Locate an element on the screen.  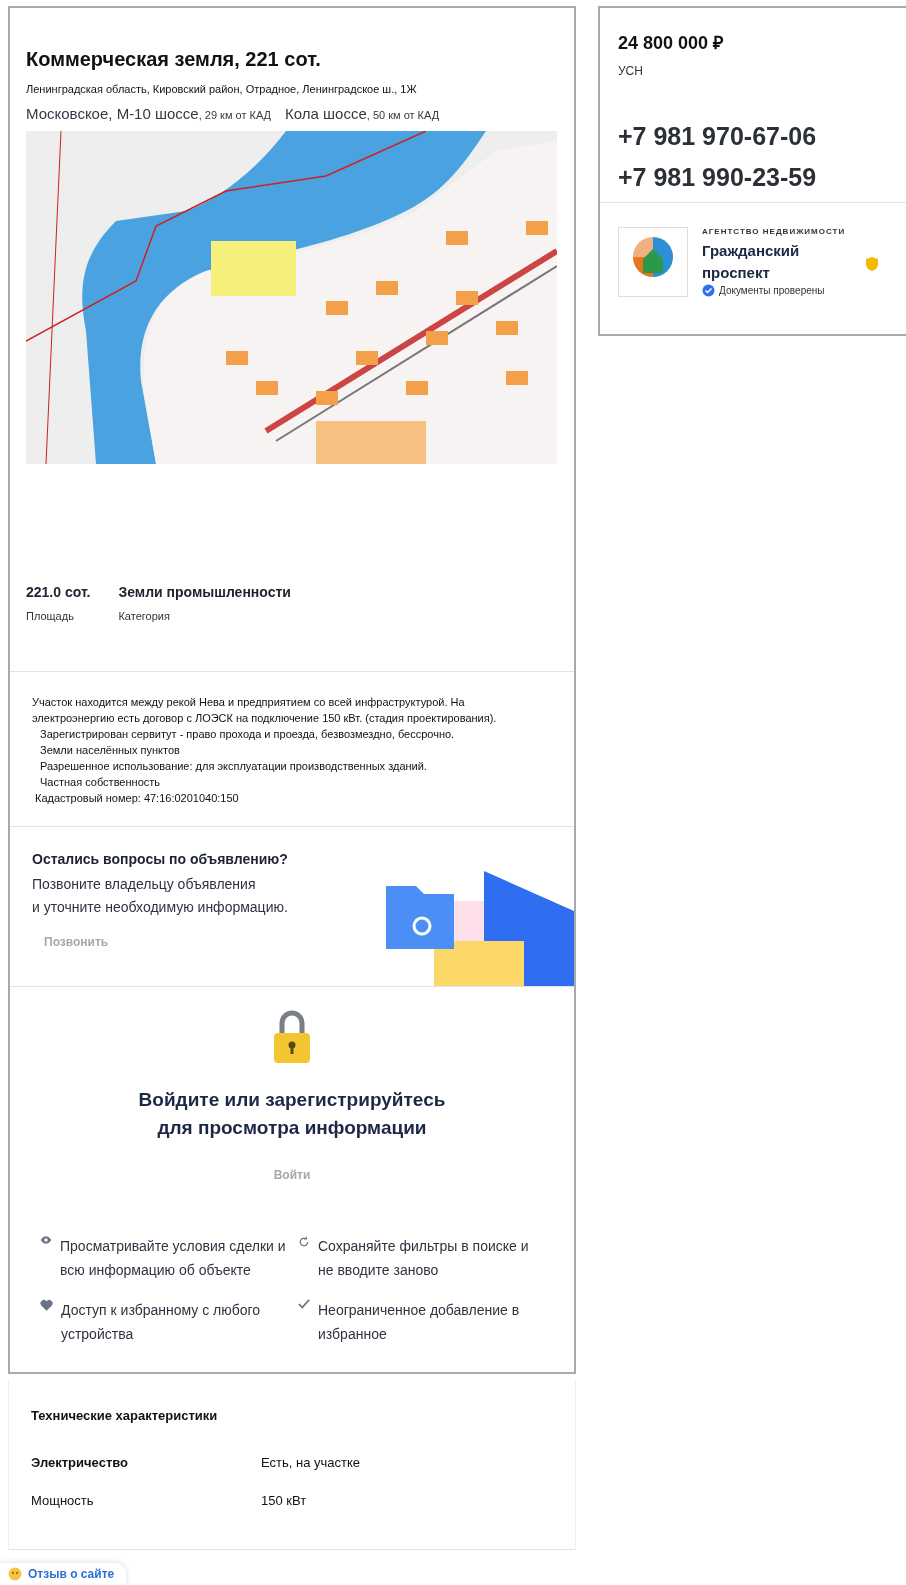
questions-text: и уточните необходимую информацию. is located at coordinates (160, 907).